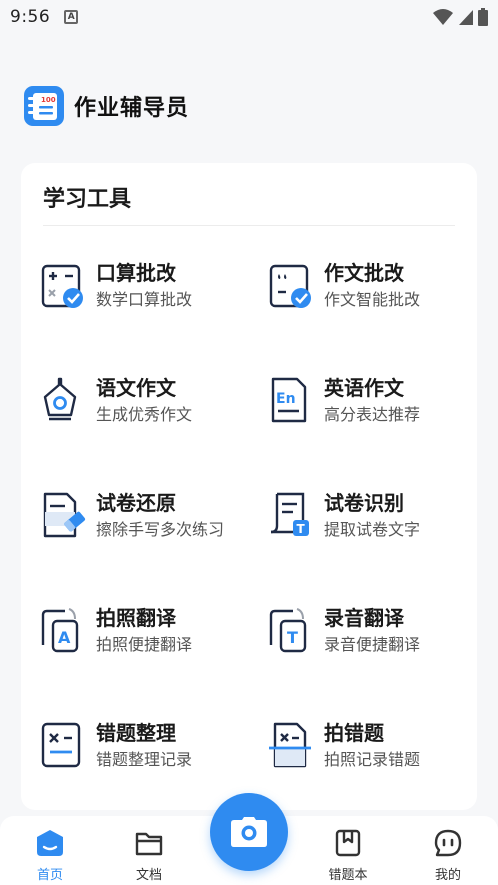 This screenshot has width=498, height=885. What do you see at coordinates (136, 388) in the screenshot?
I see `tool-name: 语文作文` at bounding box center [136, 388].